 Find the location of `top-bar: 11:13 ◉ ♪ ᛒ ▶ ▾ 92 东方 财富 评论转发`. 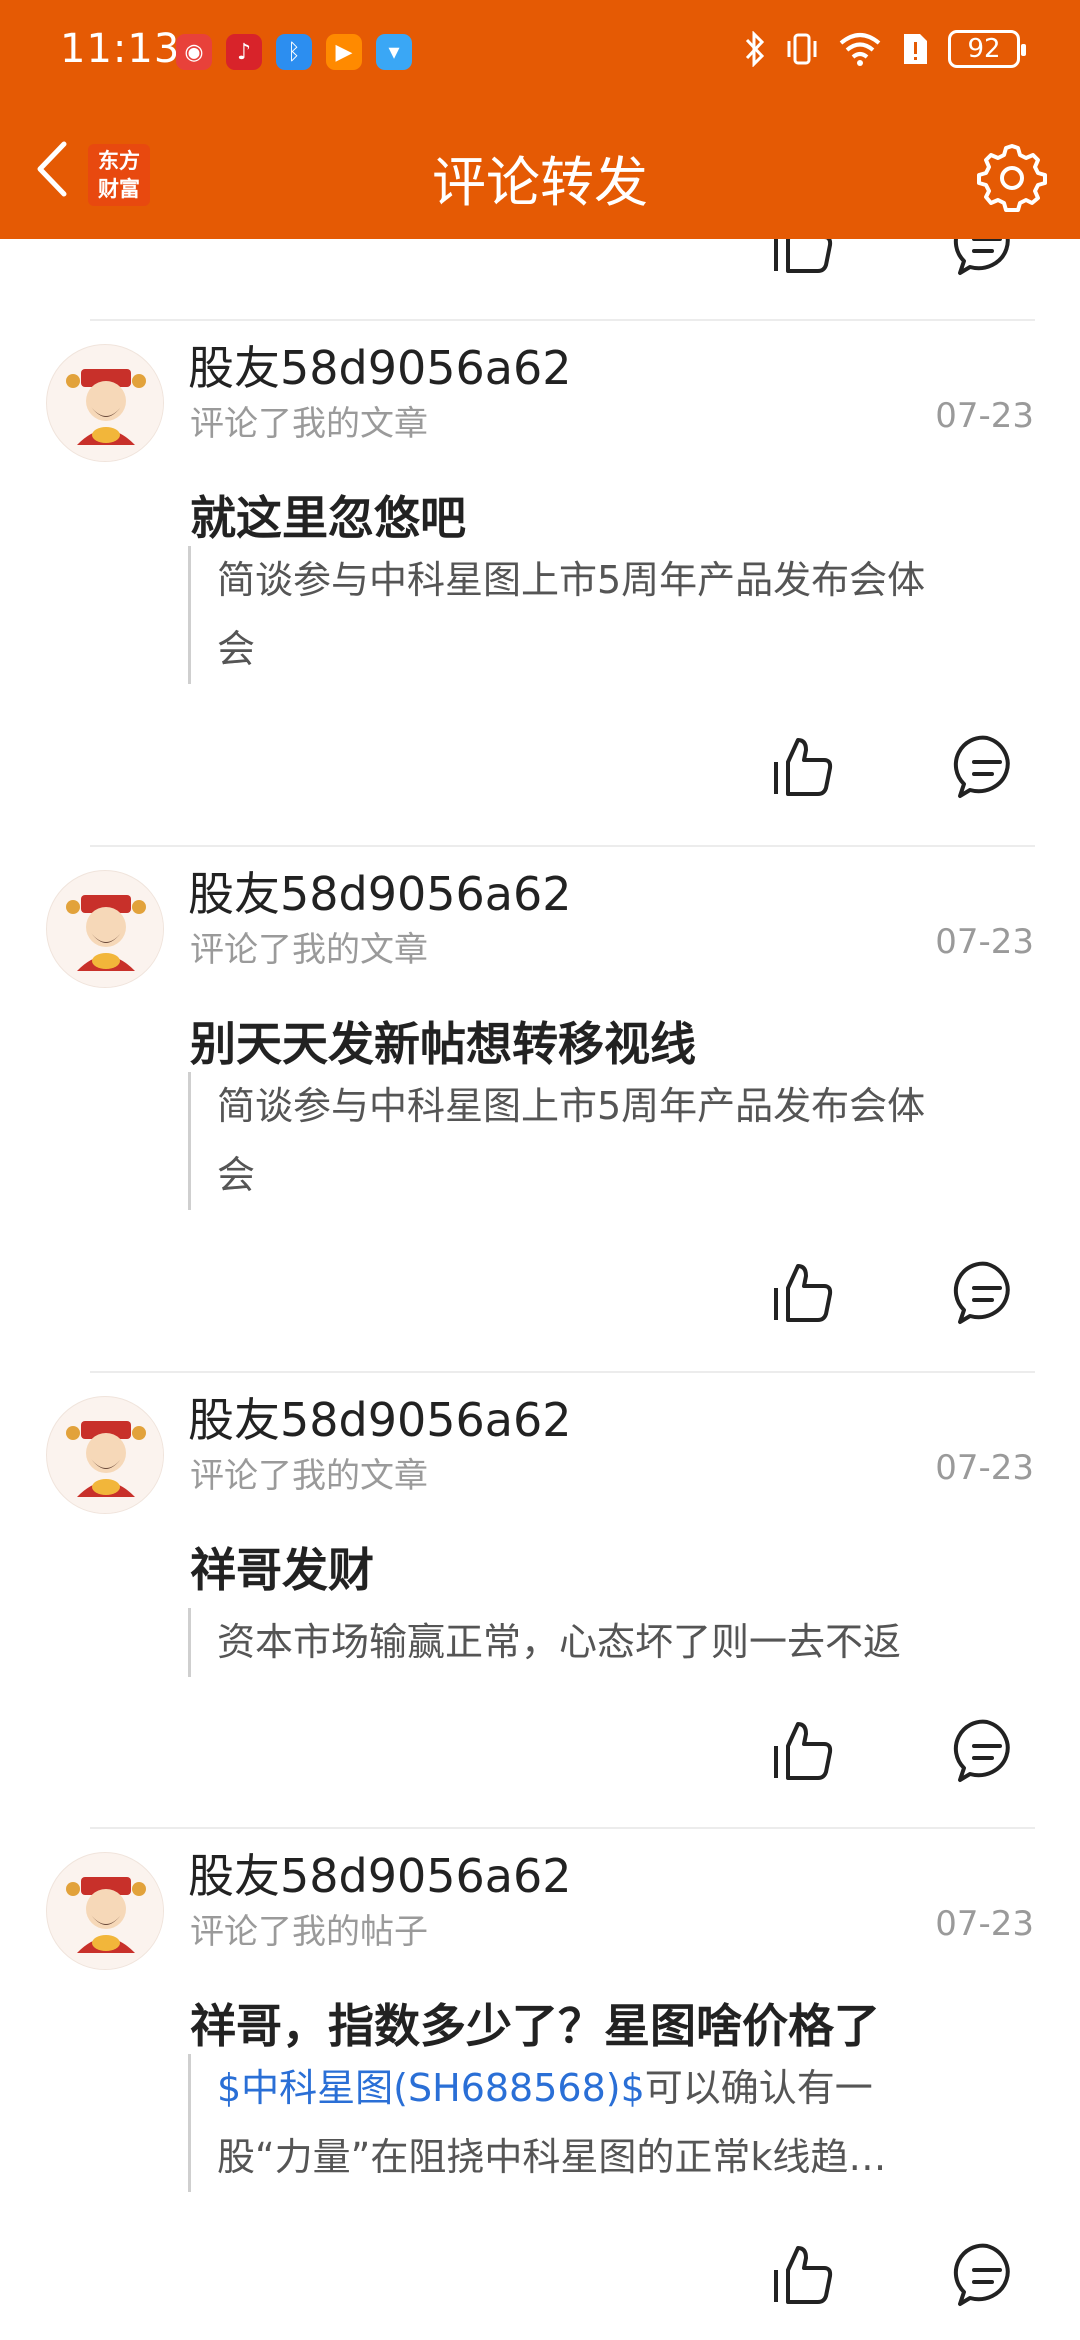

top-bar: 11:13 ◉ ♪ ᛒ ▶ ▾ 92 东方 财富 评论转发 is located at coordinates (540, 119).